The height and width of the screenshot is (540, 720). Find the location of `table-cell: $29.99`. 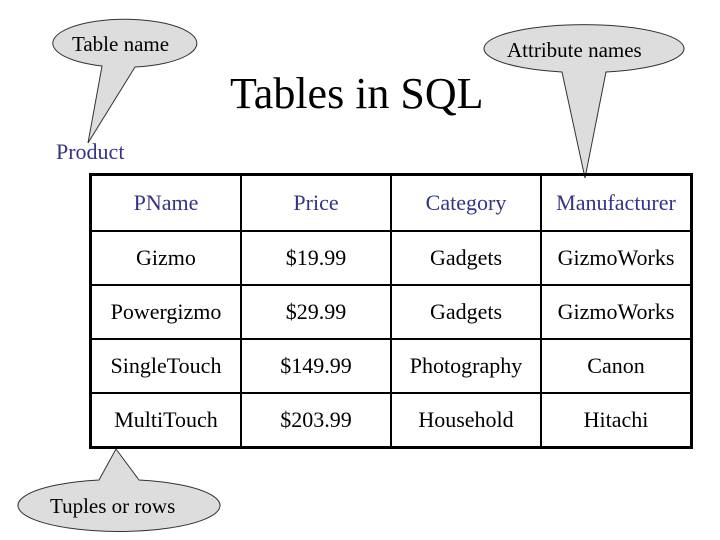

table-cell: $29.99 is located at coordinates (316, 312).